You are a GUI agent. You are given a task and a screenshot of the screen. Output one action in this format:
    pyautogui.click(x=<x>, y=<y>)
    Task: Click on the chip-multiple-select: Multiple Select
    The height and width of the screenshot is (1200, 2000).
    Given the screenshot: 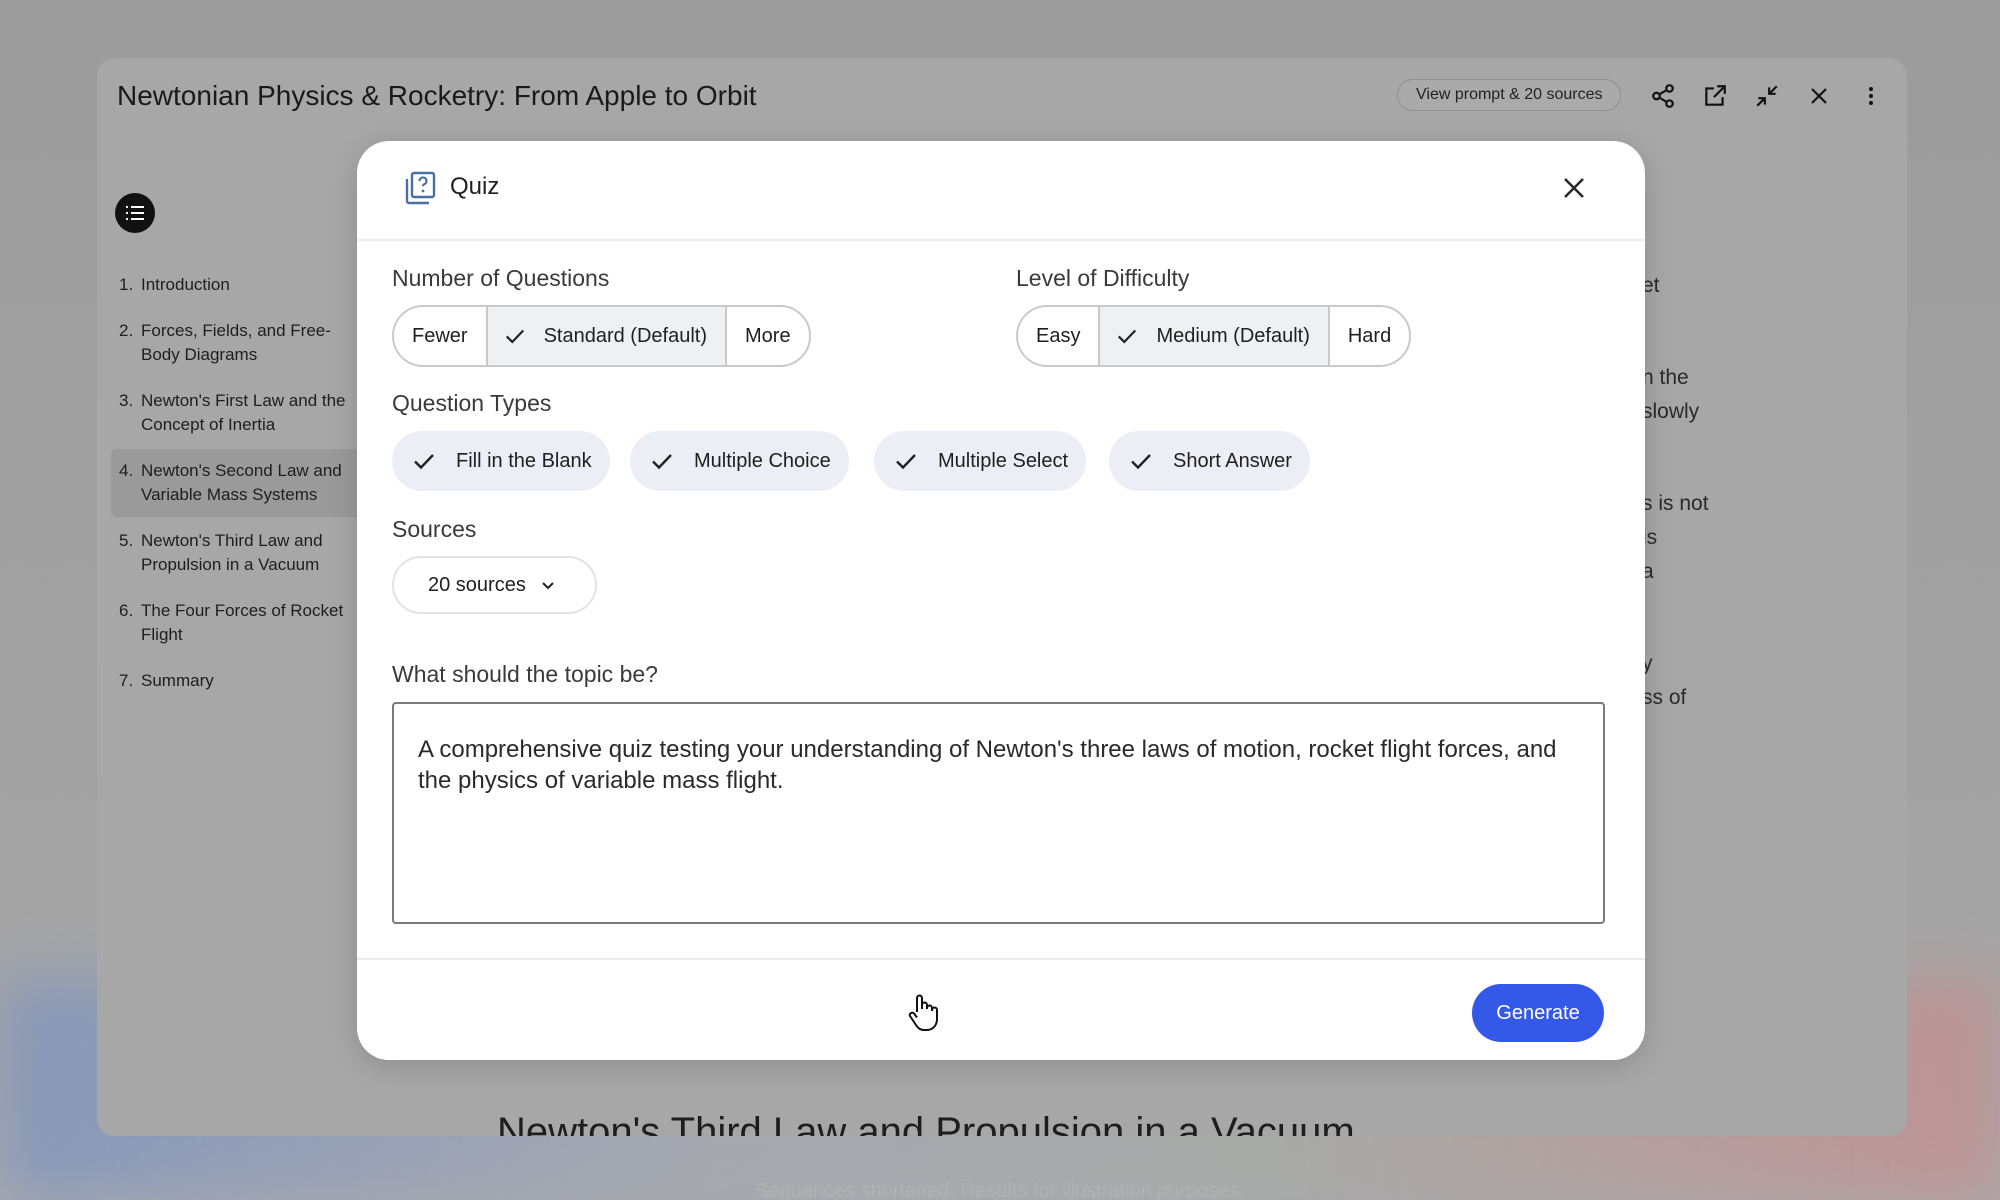 What is the action you would take?
    pyautogui.click(x=980, y=461)
    